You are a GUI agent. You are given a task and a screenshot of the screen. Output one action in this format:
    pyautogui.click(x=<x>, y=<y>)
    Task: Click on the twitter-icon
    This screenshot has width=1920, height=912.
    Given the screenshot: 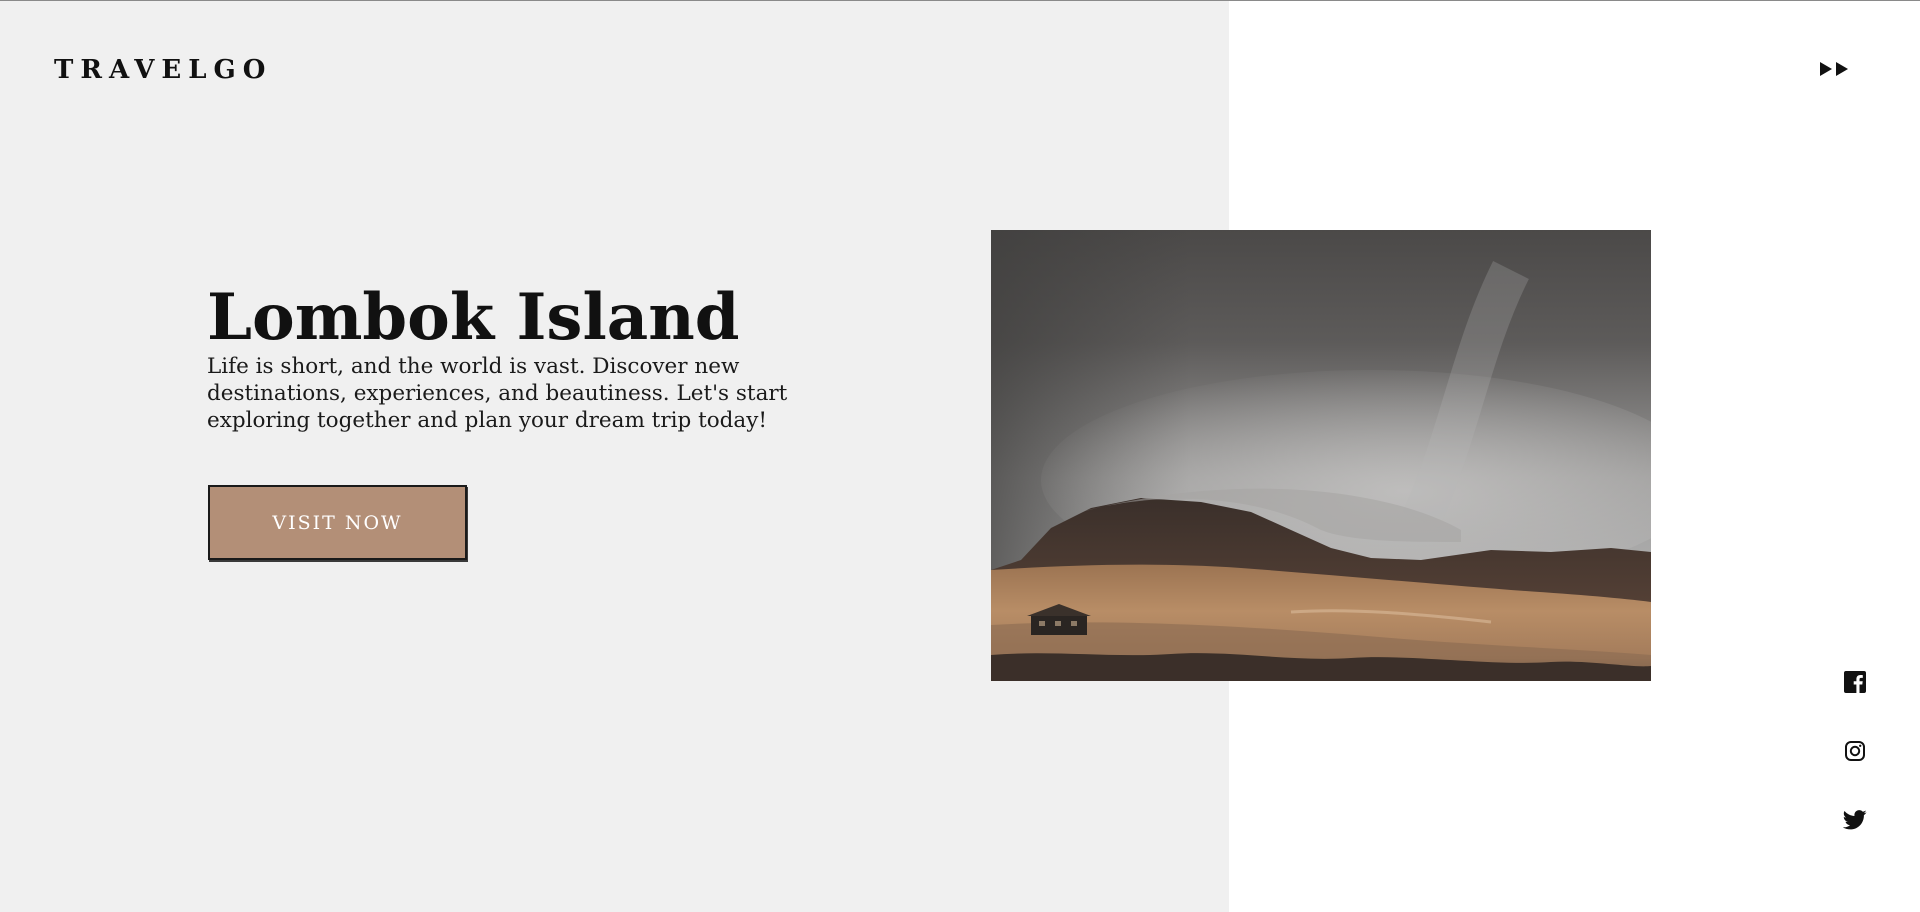 What is the action you would take?
    pyautogui.click(x=1855, y=820)
    